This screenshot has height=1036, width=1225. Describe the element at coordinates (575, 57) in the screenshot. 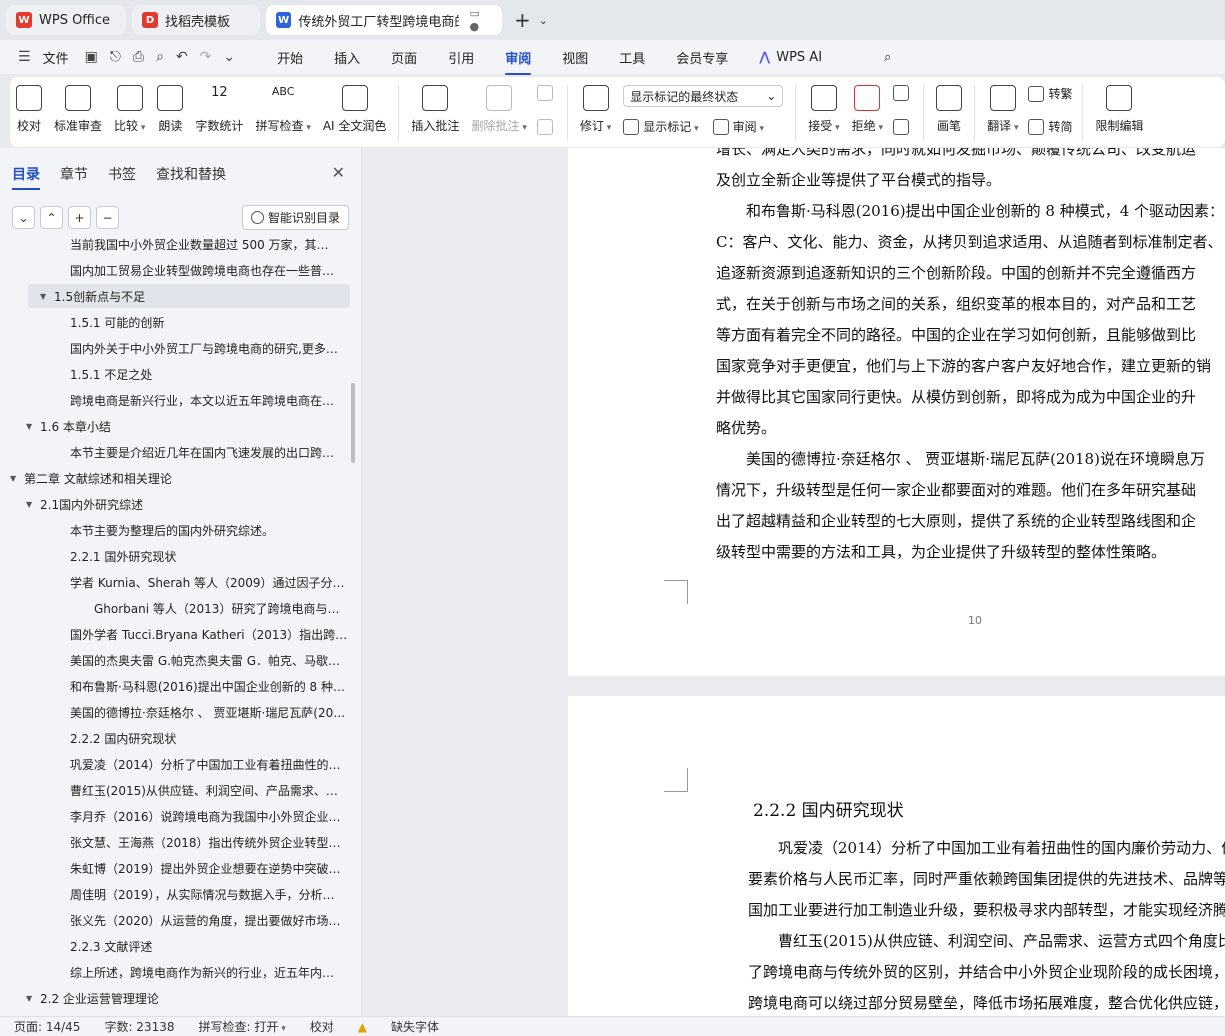

I see `menu-tab-view: 视图` at that location.